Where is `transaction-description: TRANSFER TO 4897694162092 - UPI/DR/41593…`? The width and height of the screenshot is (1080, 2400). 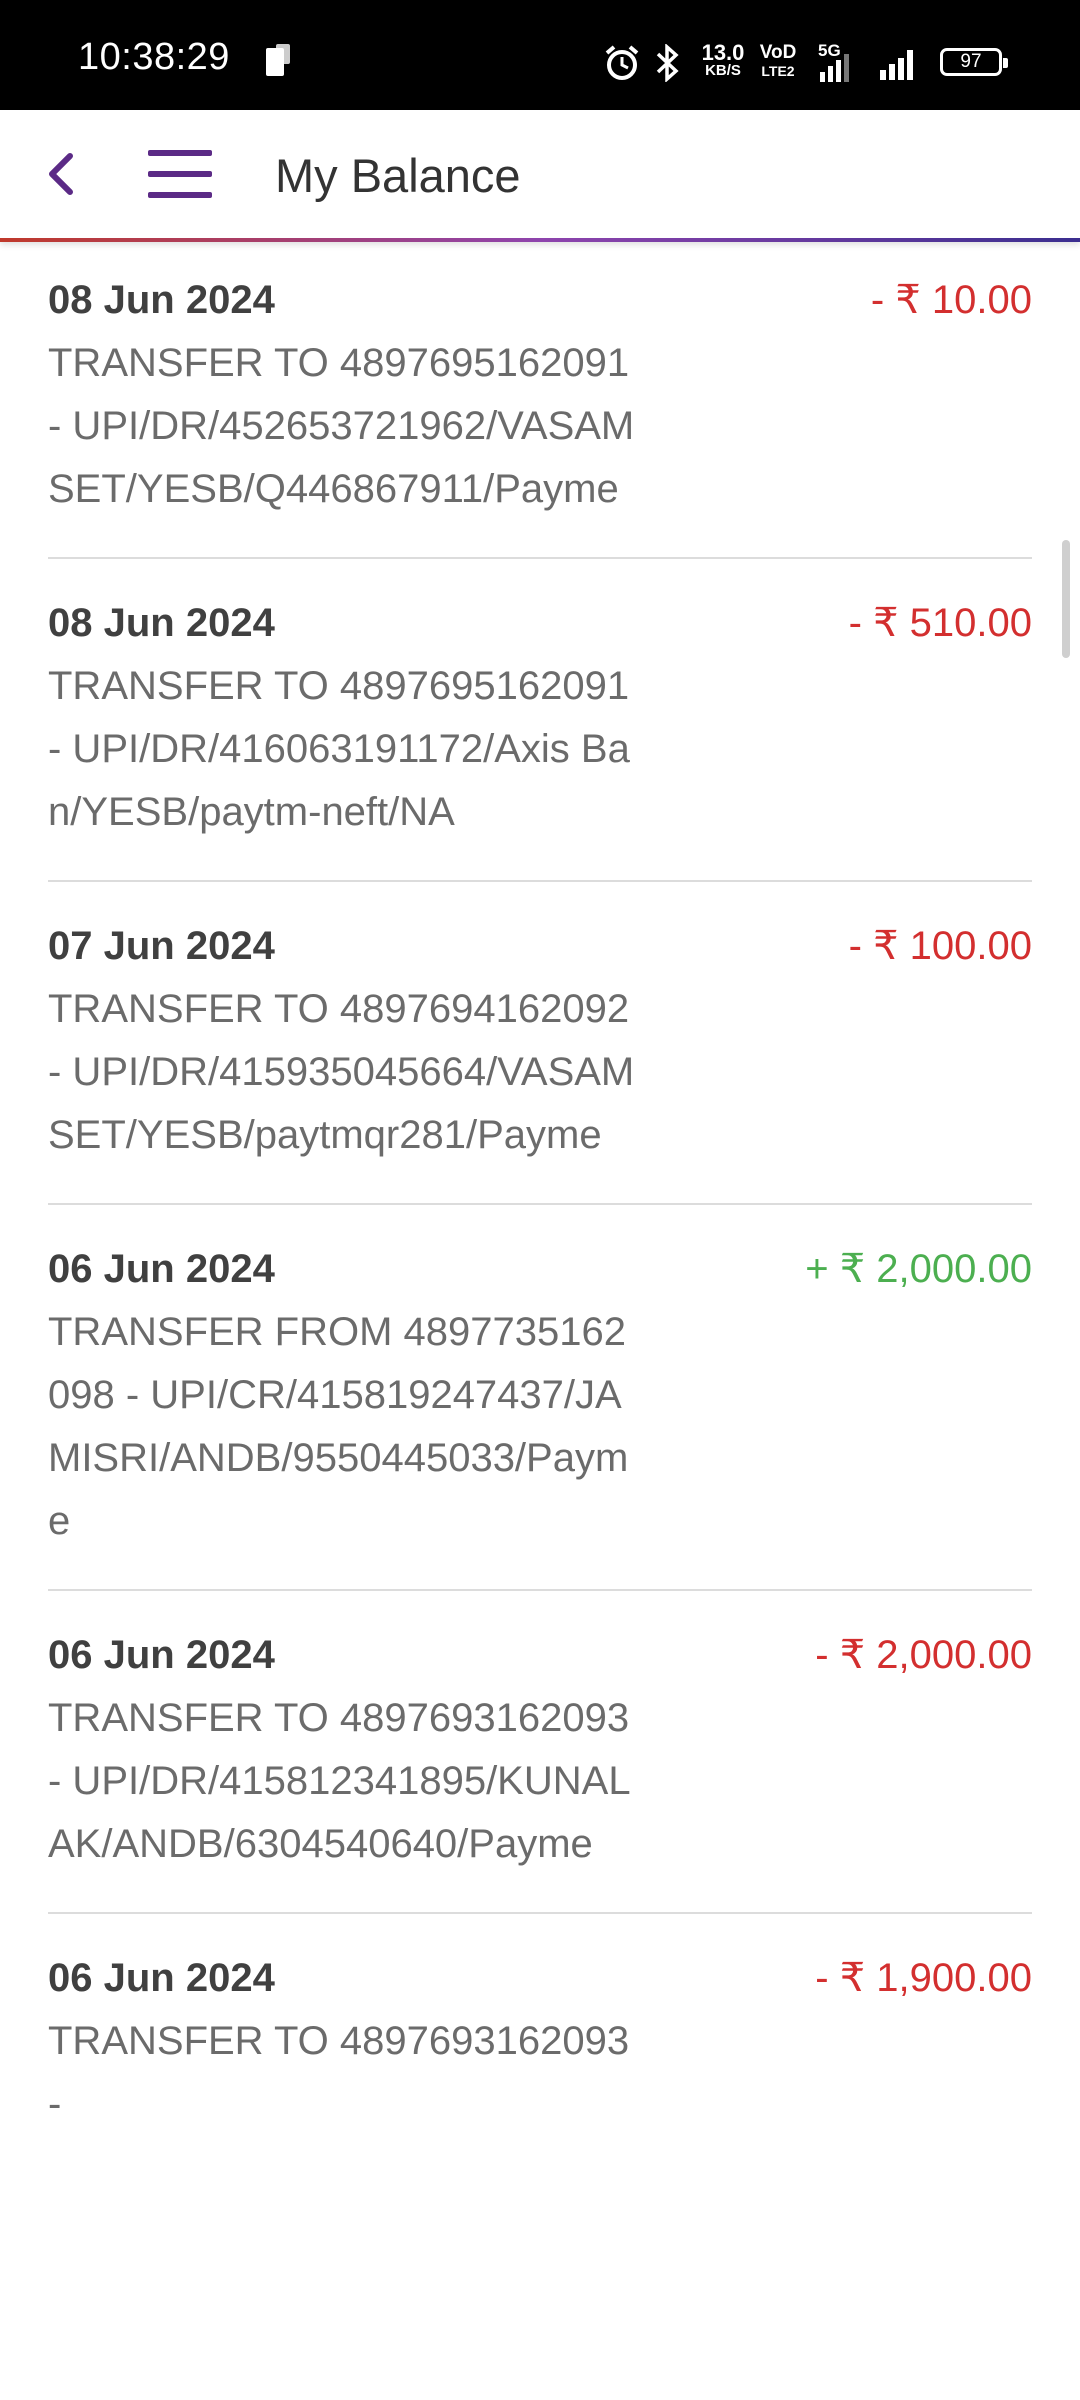 transaction-description: TRANSFER TO 4897694162092 - UPI/DR/41593… is located at coordinates (341, 1072).